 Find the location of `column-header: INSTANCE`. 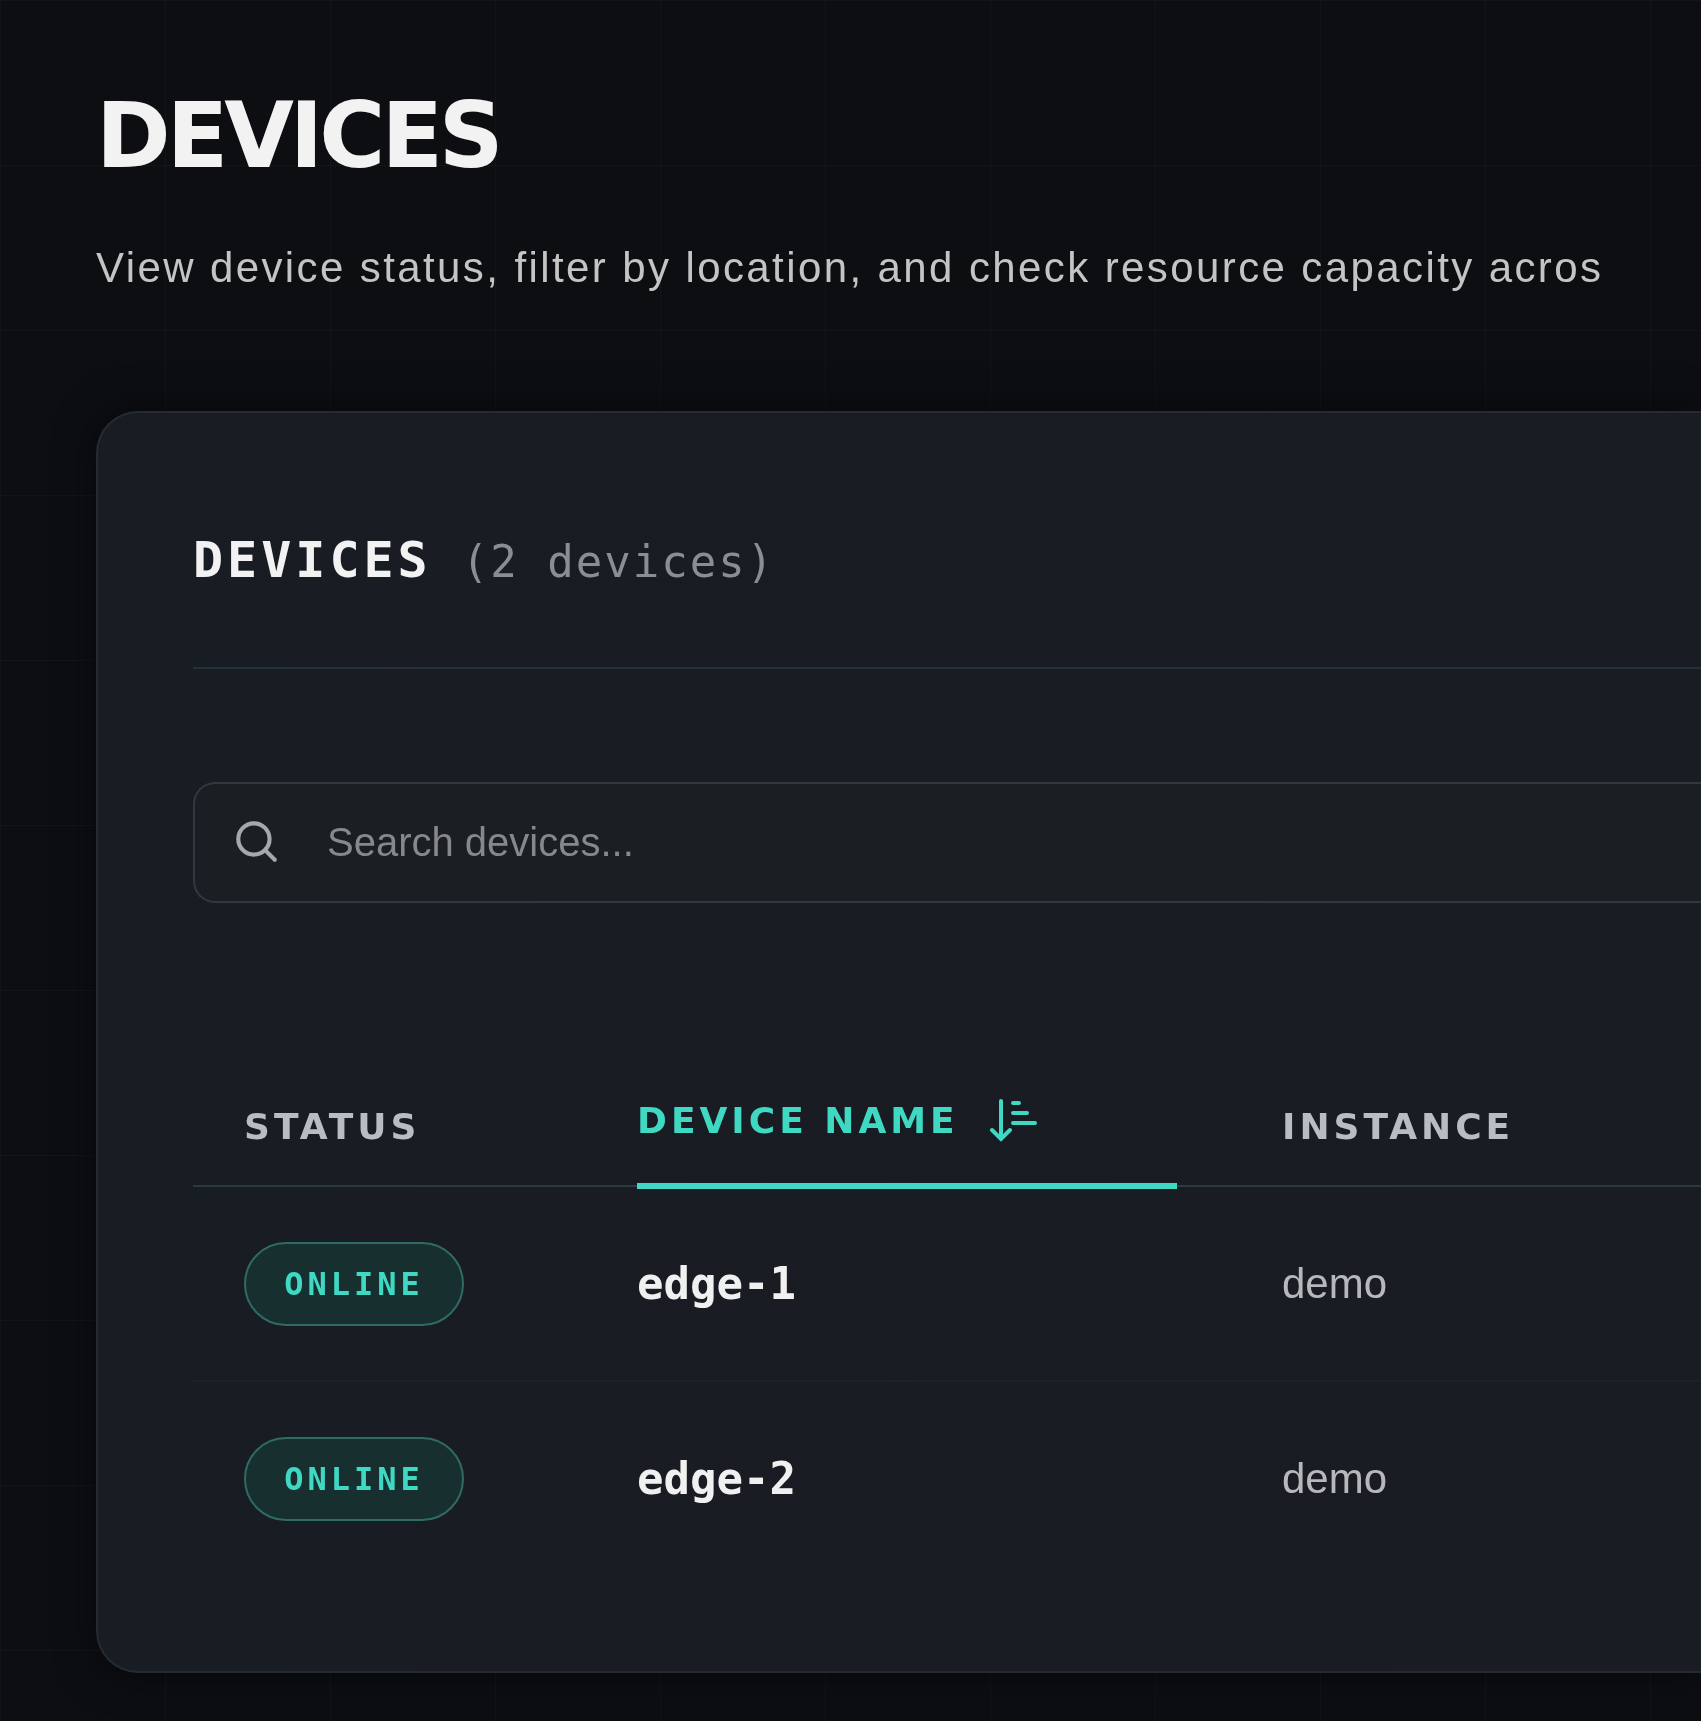

column-header: INSTANCE is located at coordinates (1491, 1149).